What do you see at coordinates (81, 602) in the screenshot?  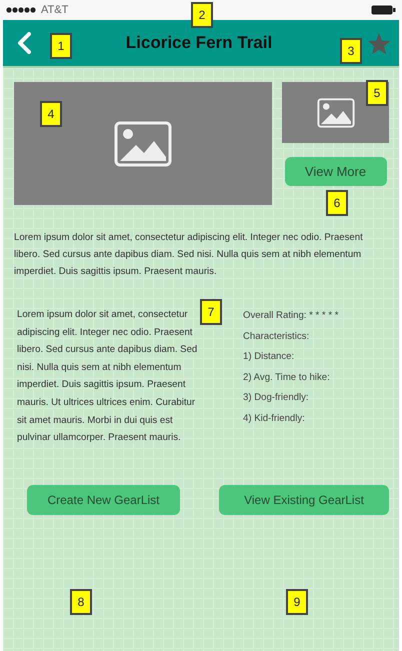 I see `callout-marker: 8` at bounding box center [81, 602].